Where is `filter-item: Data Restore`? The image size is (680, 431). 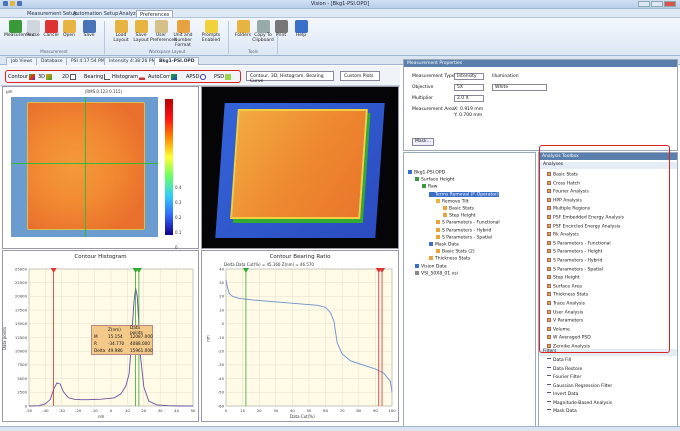 filter-item: Data Restore is located at coordinates (564, 369).